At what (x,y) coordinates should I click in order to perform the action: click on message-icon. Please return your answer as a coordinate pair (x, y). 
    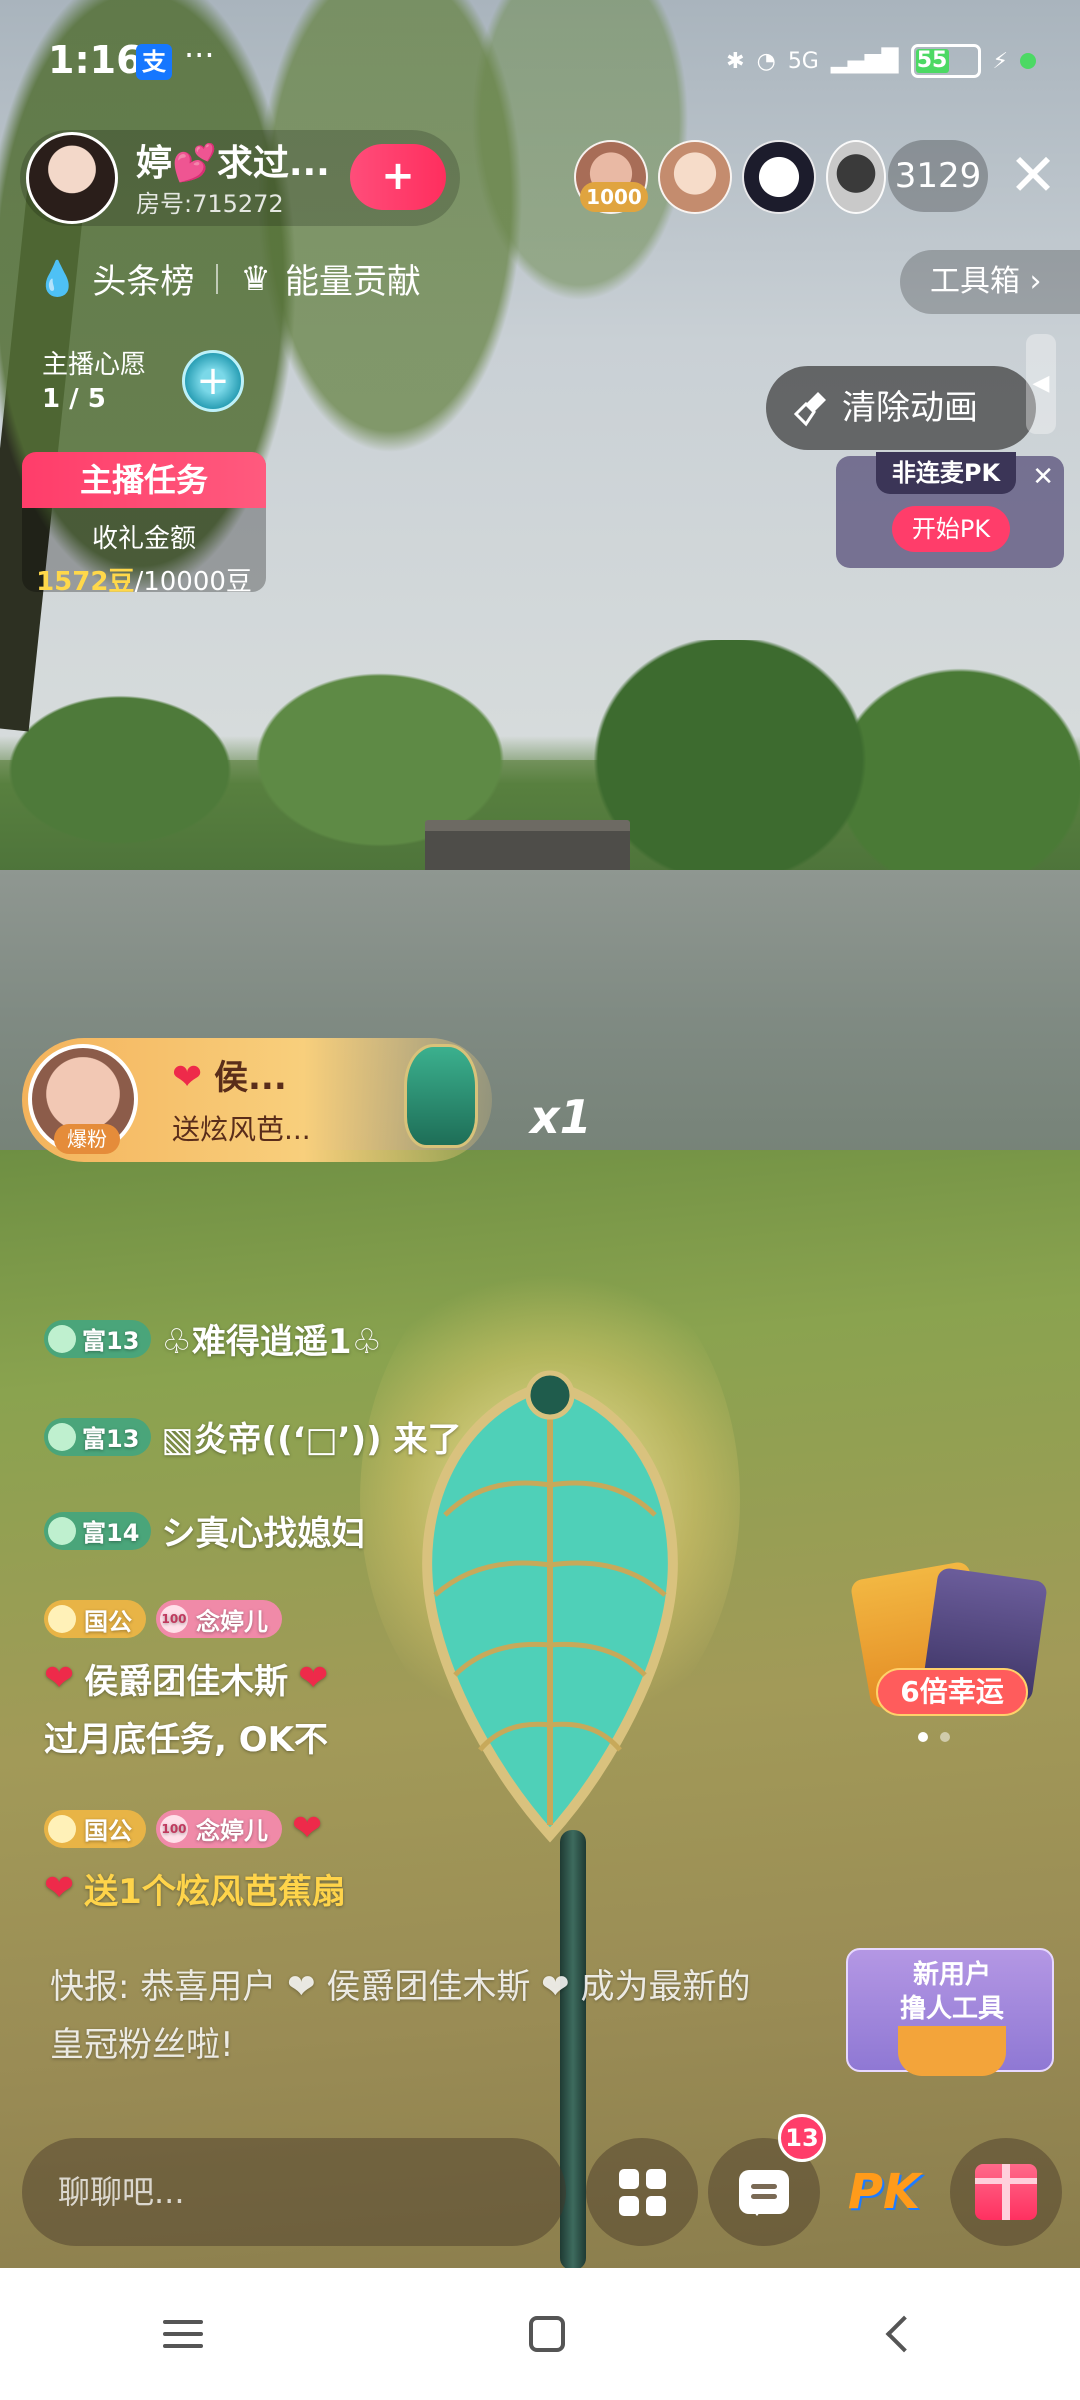
    Looking at the image, I should click on (764, 2193).